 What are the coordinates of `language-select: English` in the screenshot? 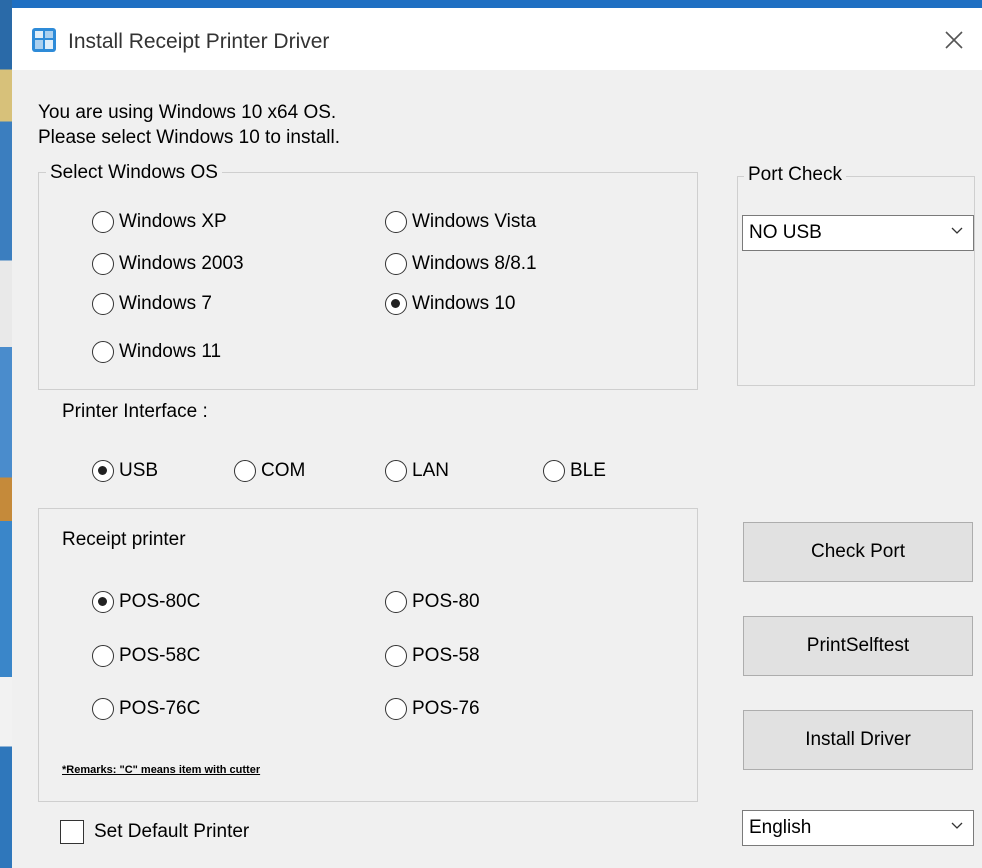 It's located at (858, 828).